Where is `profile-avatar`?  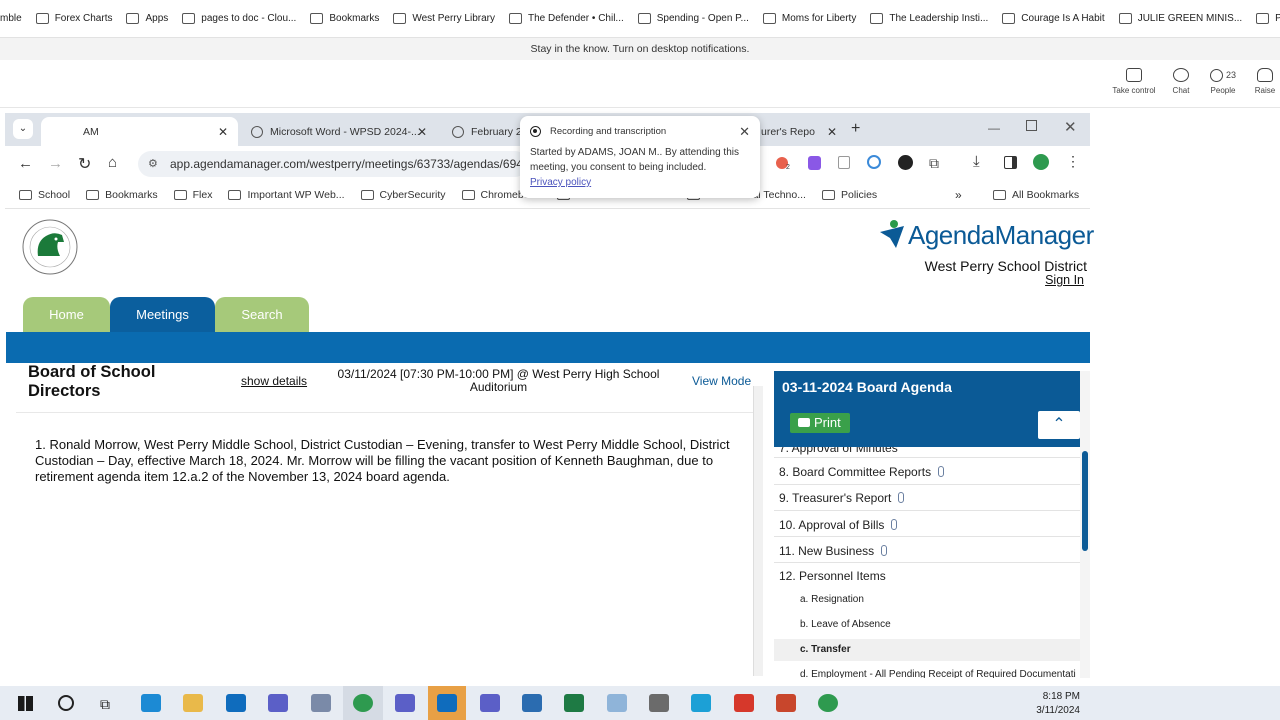
profile-avatar is located at coordinates (1041, 162).